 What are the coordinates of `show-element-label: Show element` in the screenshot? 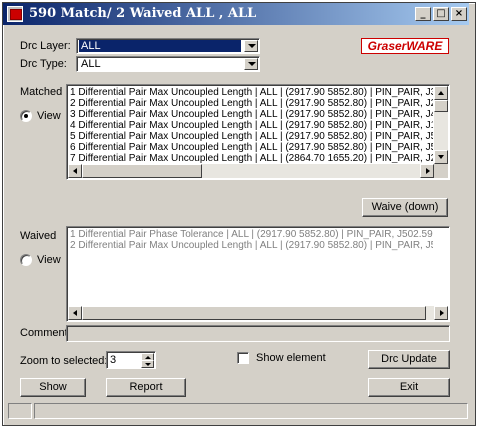 It's located at (291, 358).